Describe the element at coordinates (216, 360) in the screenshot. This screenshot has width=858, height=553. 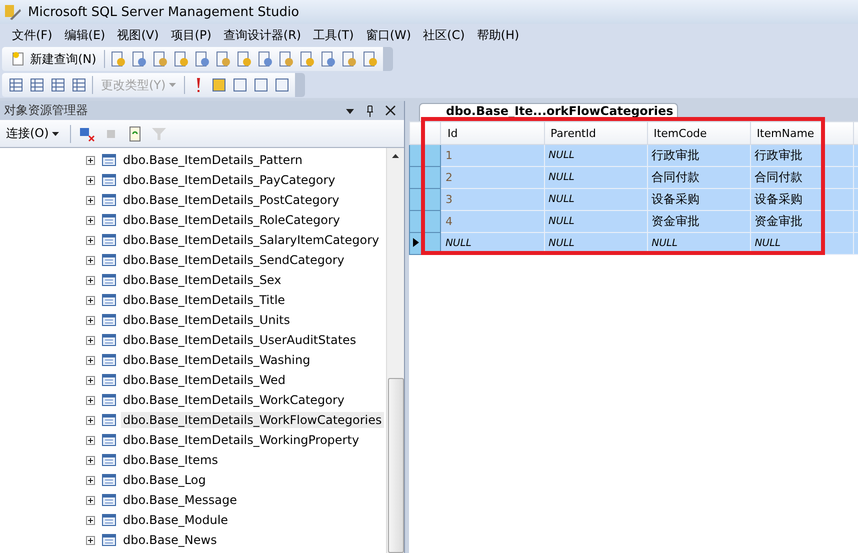
I see `tree-item: dbo.Base_ItemDetails_Washing` at that location.